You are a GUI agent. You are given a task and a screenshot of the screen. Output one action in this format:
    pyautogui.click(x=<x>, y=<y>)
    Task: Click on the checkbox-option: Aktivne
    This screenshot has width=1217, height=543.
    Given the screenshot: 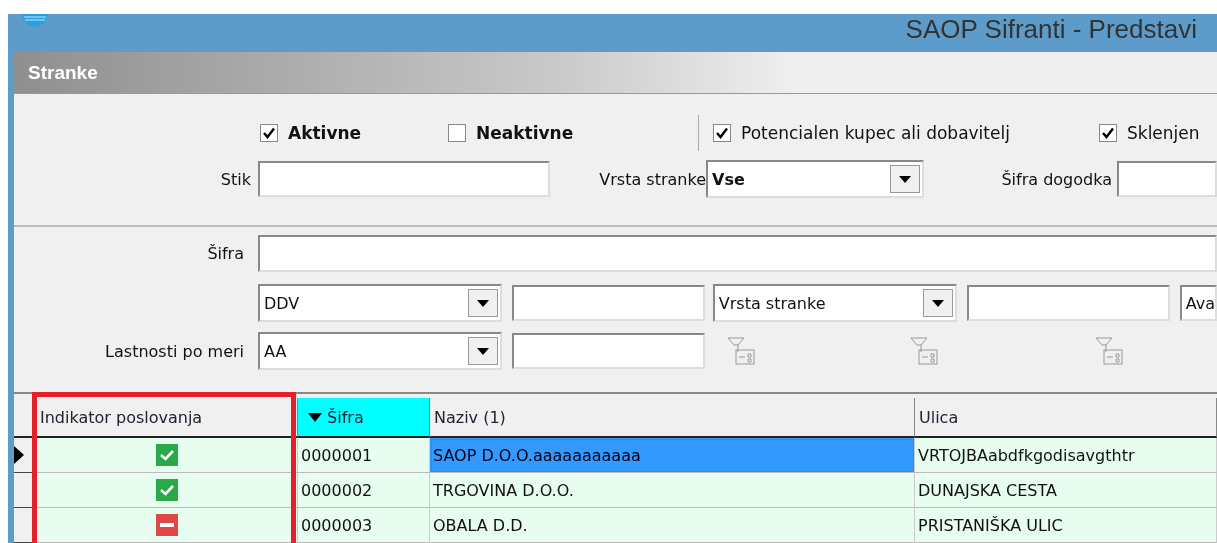 What is the action you would take?
    pyautogui.click(x=354, y=133)
    